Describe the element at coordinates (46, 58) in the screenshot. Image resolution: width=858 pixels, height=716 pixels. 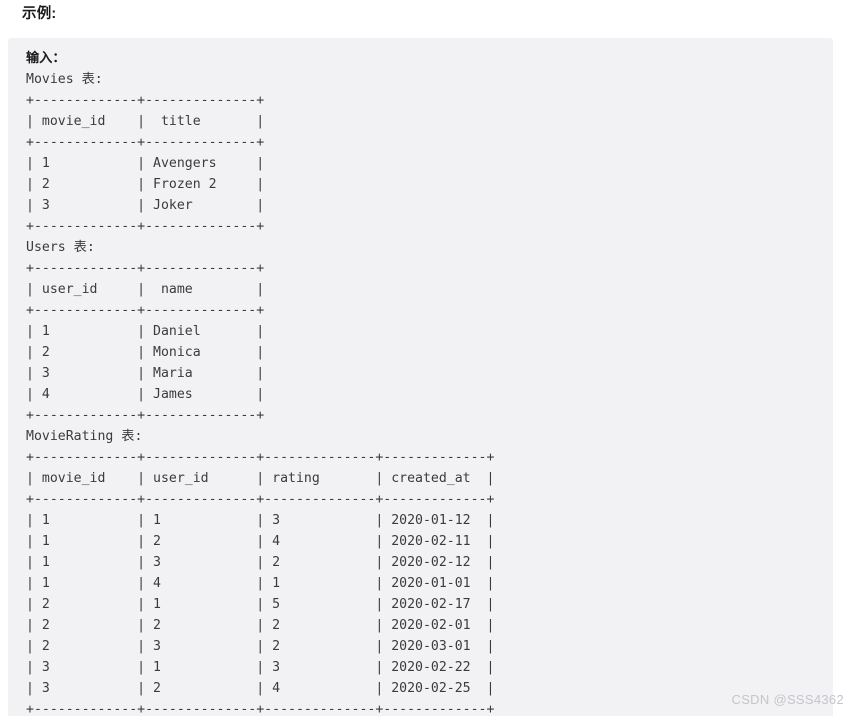
I see `code-line-input-label: 输入：` at that location.